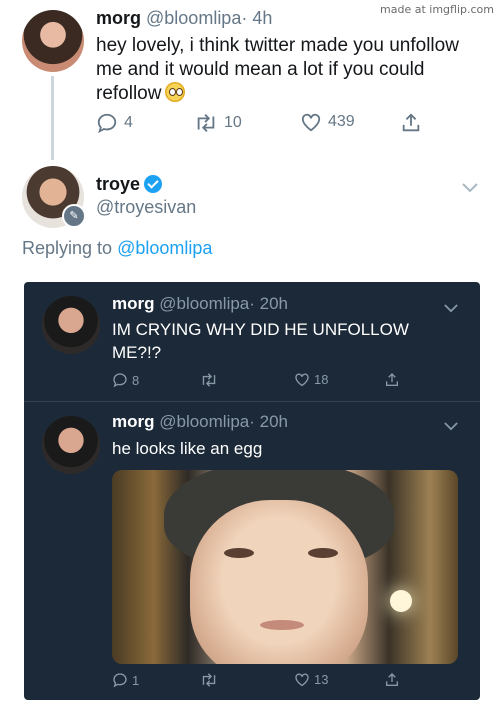 The height and width of the screenshot is (714, 500). Describe the element at coordinates (341, 121) in the screenshot. I see `like-count: 439` at that location.